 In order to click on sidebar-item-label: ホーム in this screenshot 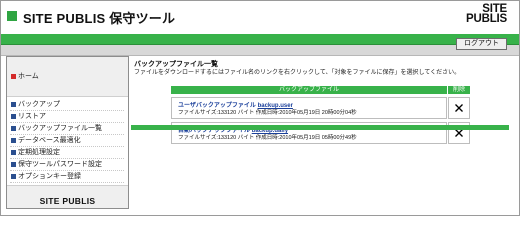, I will do `click(28, 76)`.